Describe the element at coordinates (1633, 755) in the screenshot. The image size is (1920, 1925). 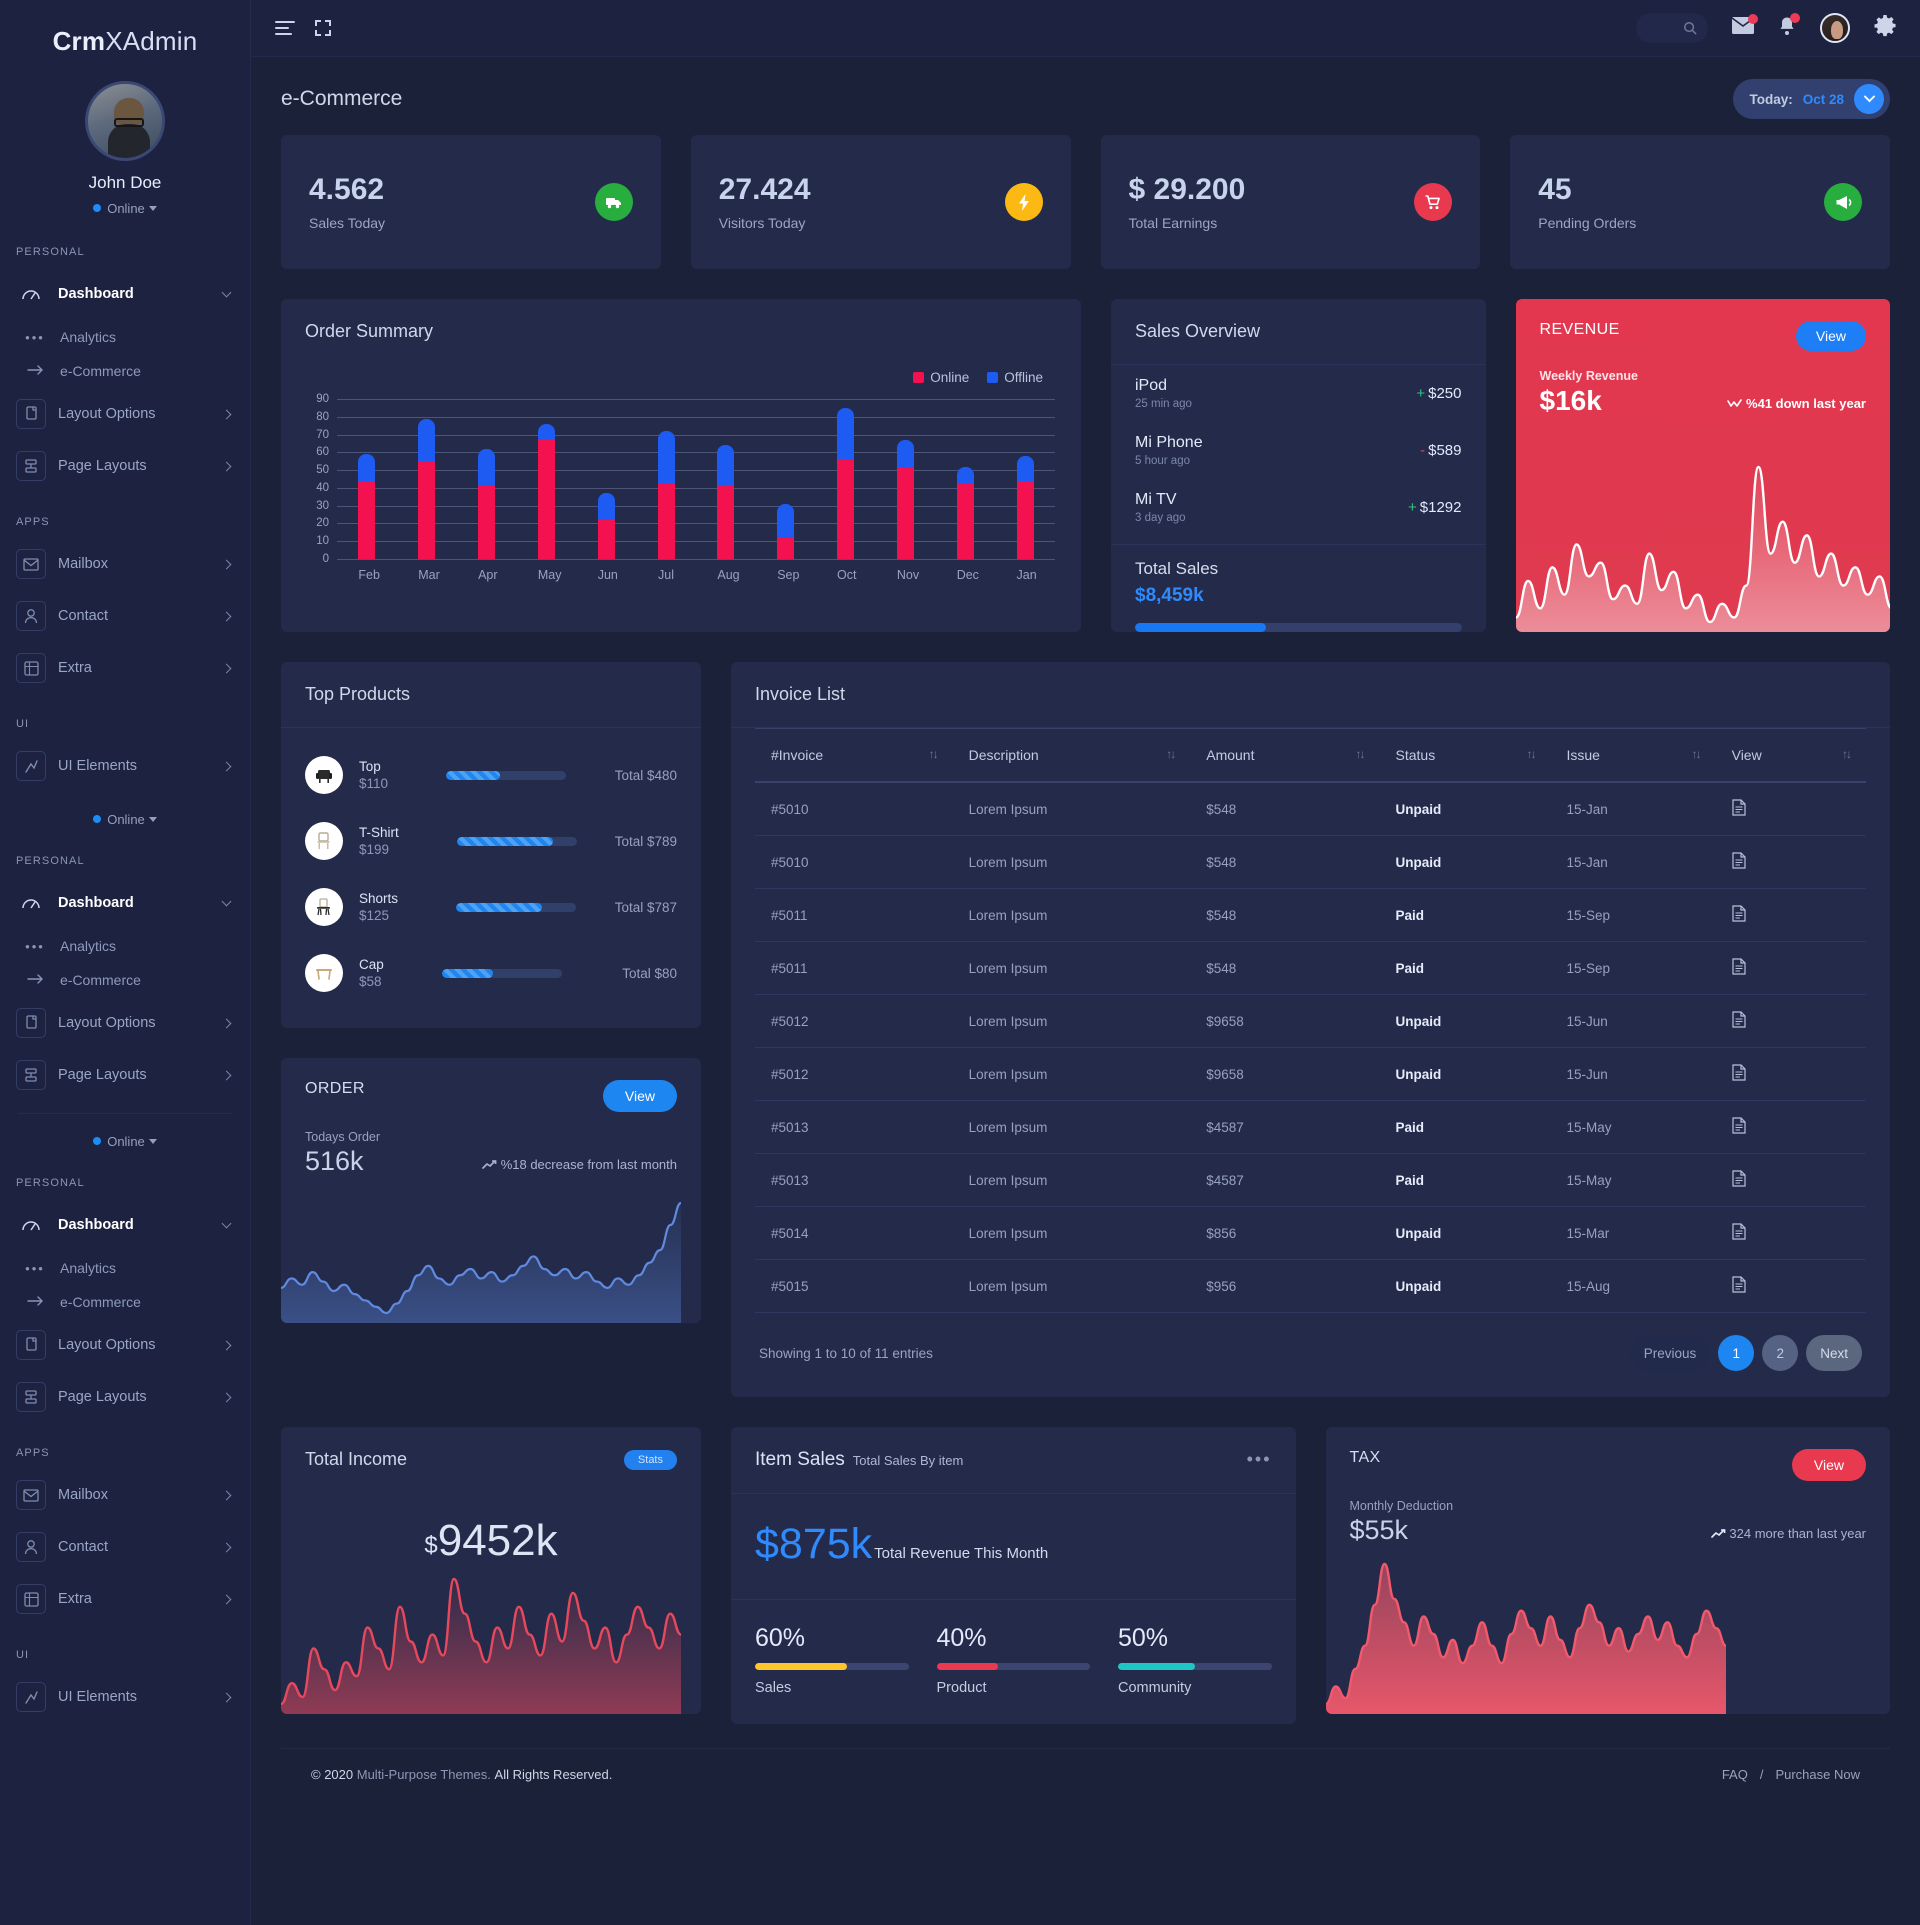
I see `column-header-issue: Issue ↑↓` at that location.